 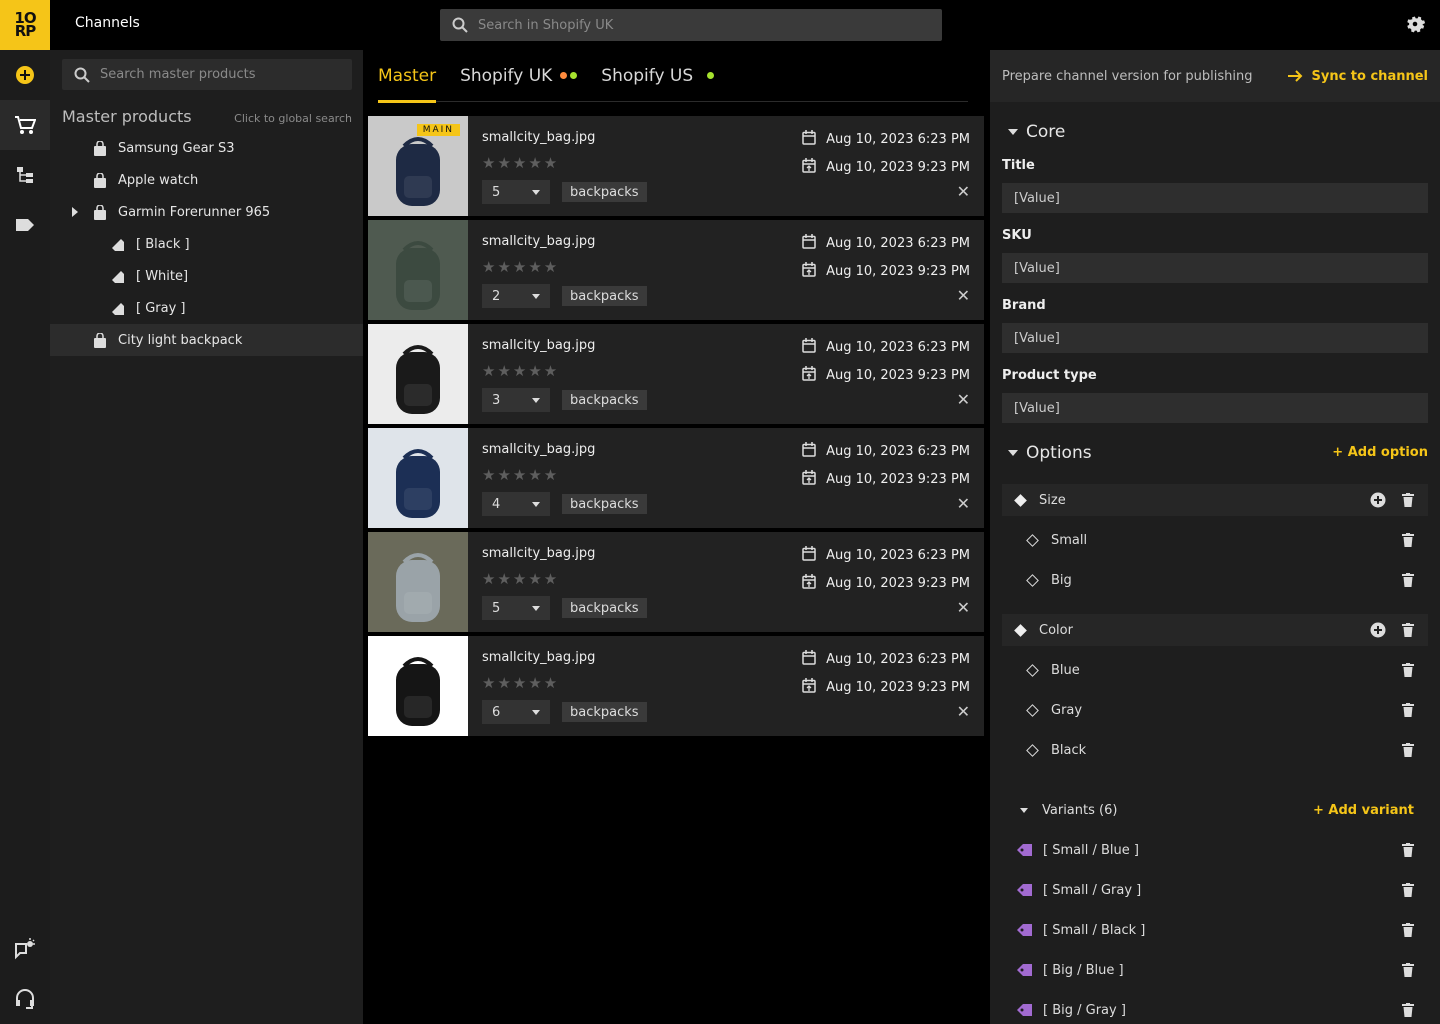 What do you see at coordinates (1363, 810) in the screenshot?
I see `add-variant-button: + Add variant` at bounding box center [1363, 810].